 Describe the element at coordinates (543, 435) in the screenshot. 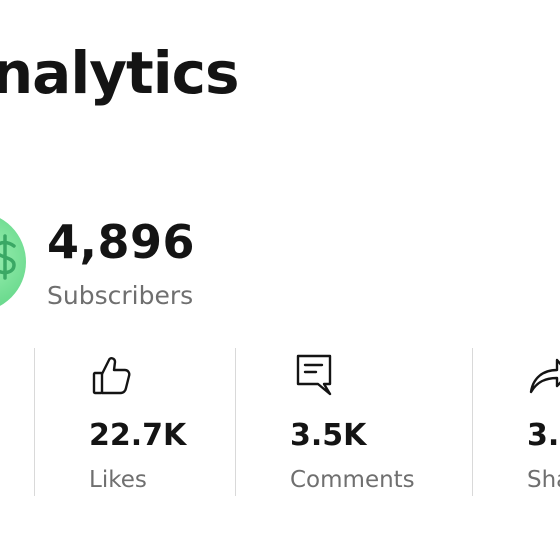

I see `shares-value: 3.1K` at that location.